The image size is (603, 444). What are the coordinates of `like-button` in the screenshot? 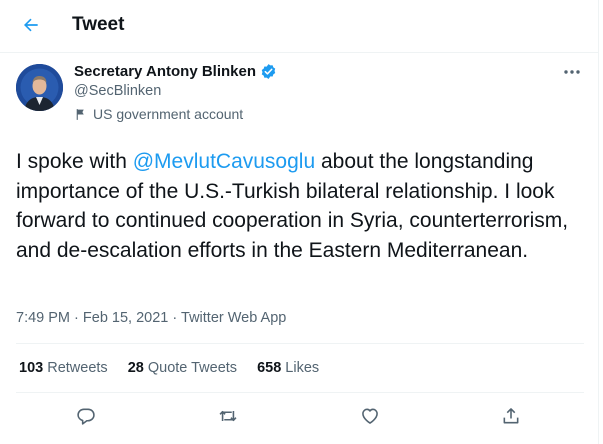 It's located at (370, 416).